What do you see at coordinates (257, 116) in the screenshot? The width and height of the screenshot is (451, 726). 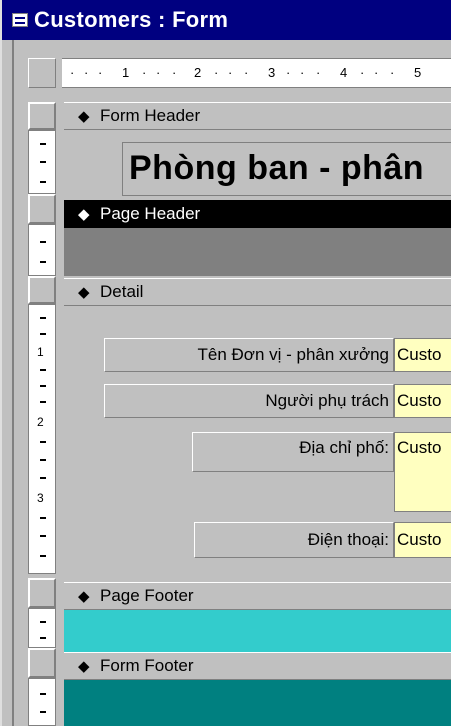 I see `form-header-bar: ◆ Form Header` at bounding box center [257, 116].